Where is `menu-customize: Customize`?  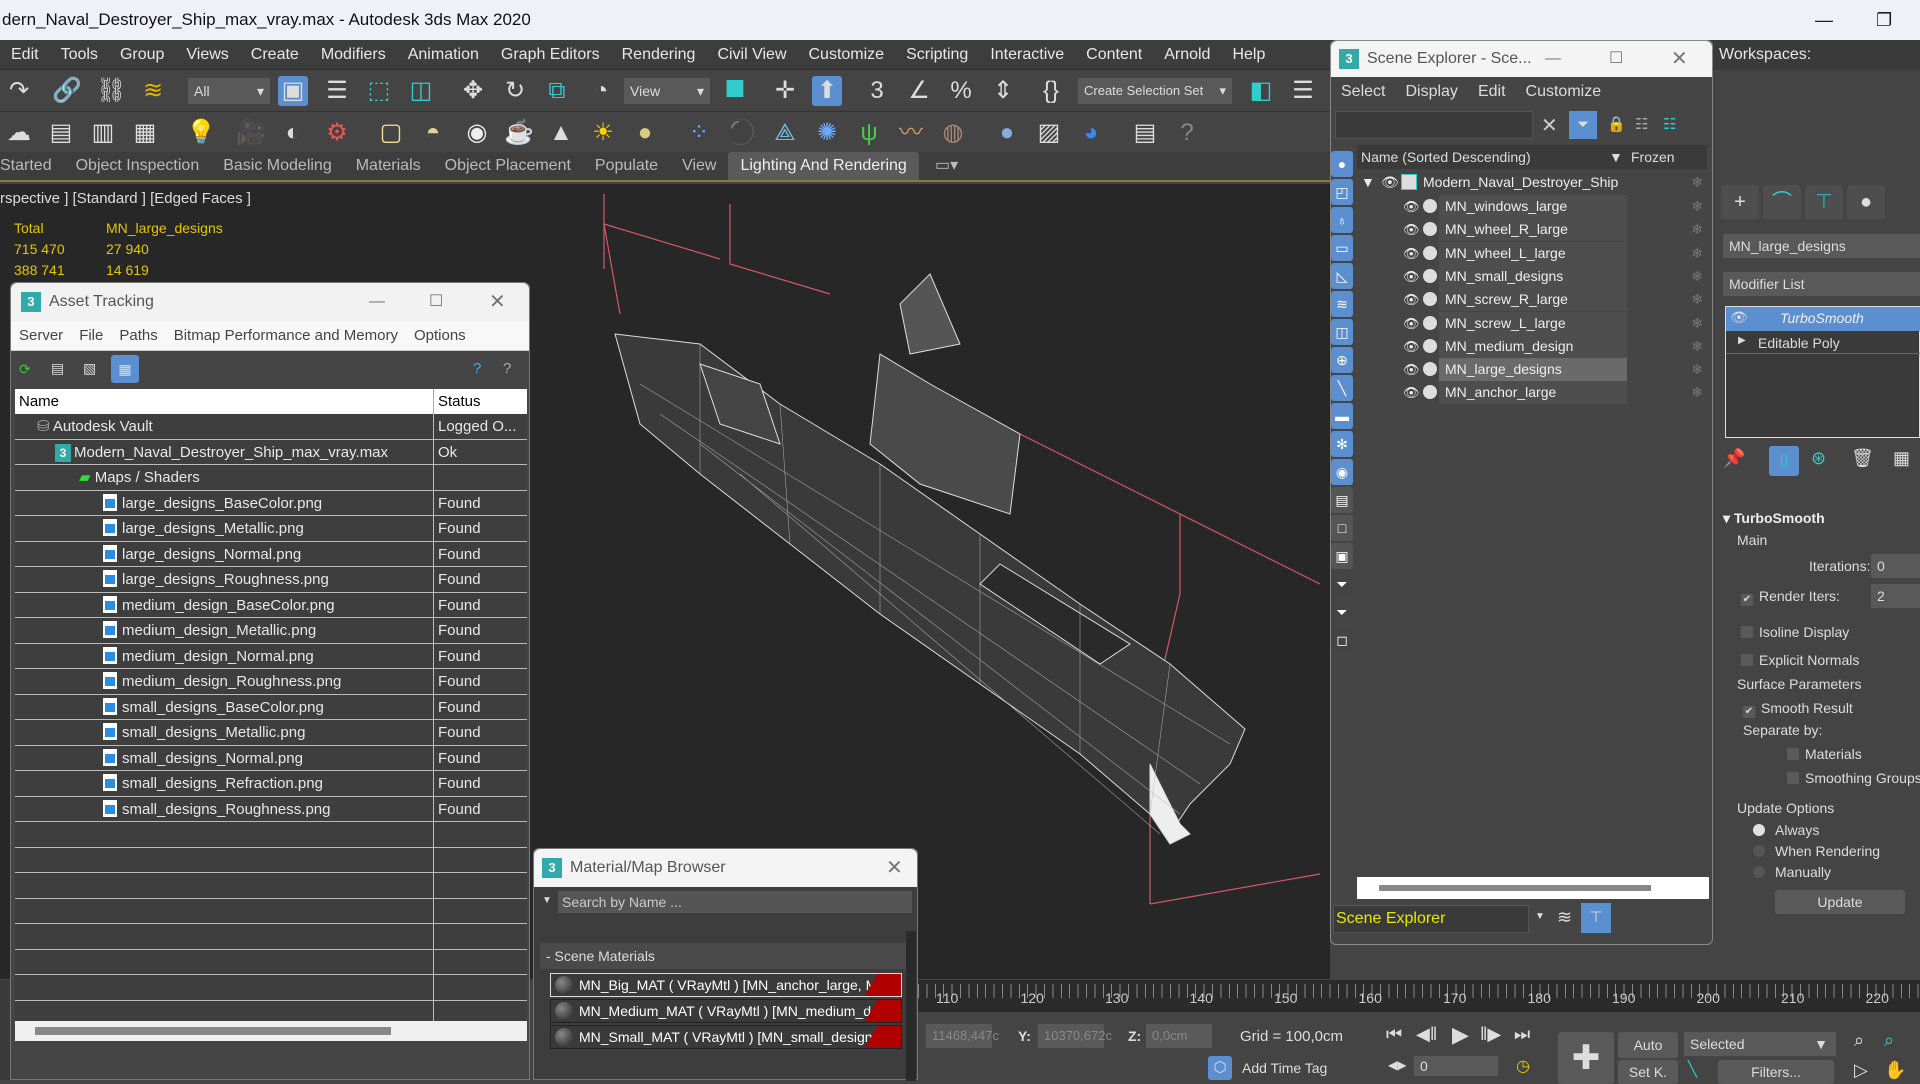
menu-customize: Customize is located at coordinates (847, 55).